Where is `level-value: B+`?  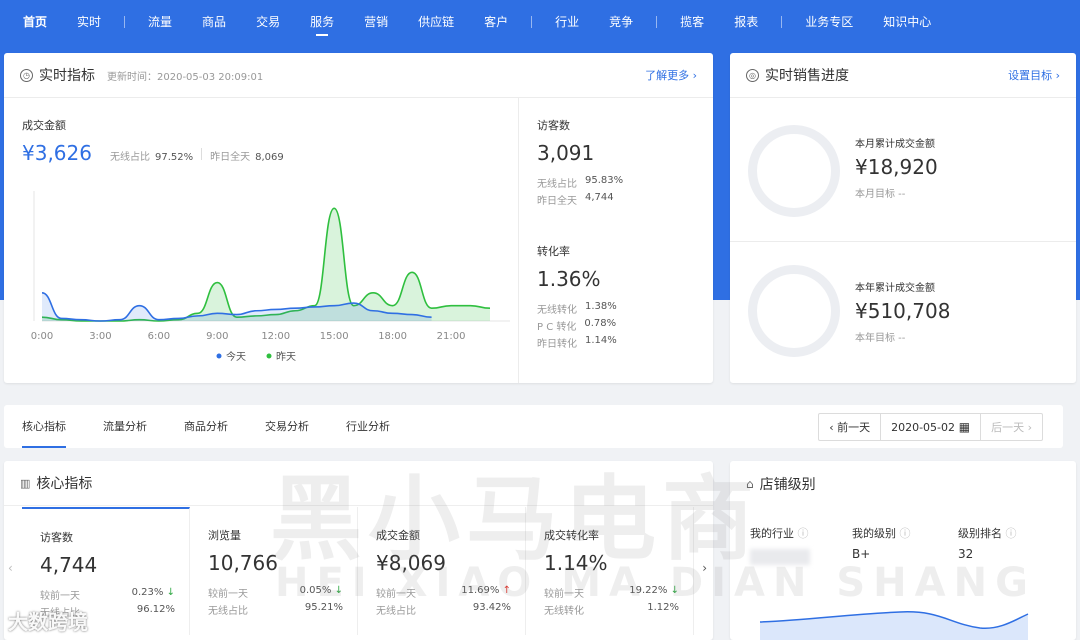
level-value: B+ is located at coordinates (861, 554).